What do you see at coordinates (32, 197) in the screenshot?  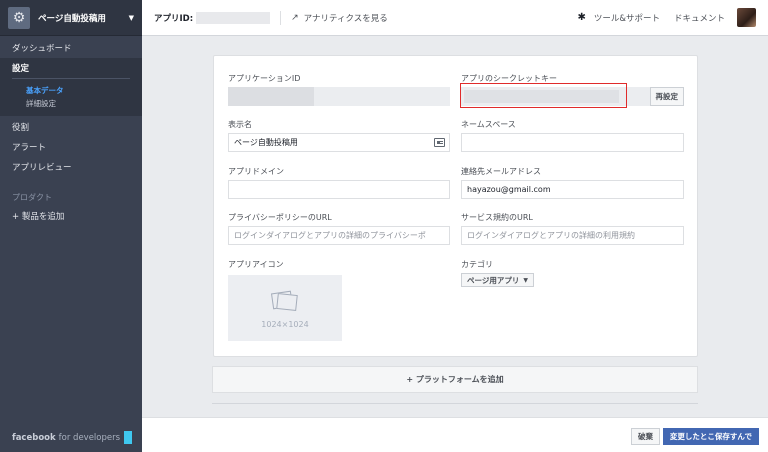 I see `products-label: プロダクト` at bounding box center [32, 197].